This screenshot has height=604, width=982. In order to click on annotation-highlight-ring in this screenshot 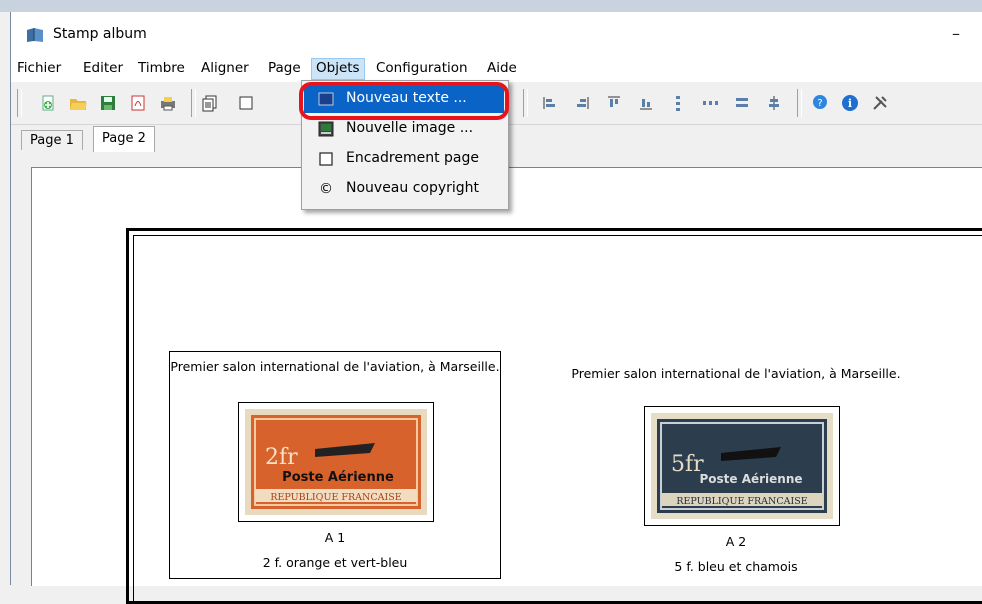, I will do `click(404, 101)`.